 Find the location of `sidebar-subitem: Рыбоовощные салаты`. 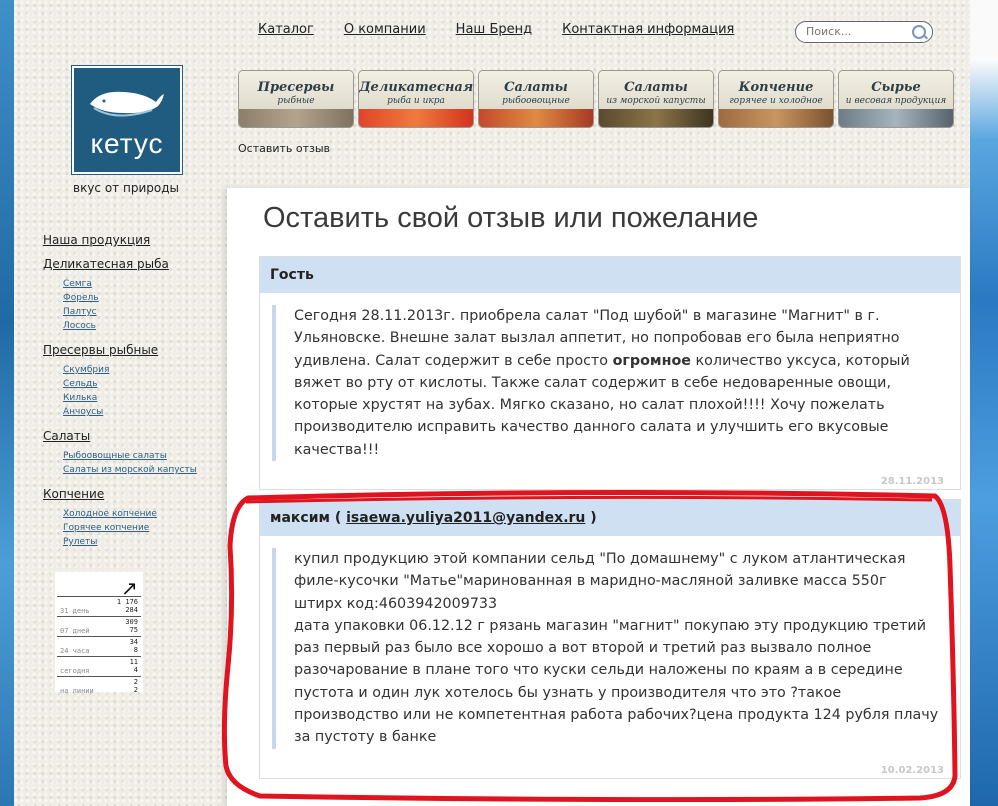

sidebar-subitem: Рыбоовощные салаты is located at coordinates (140, 456).